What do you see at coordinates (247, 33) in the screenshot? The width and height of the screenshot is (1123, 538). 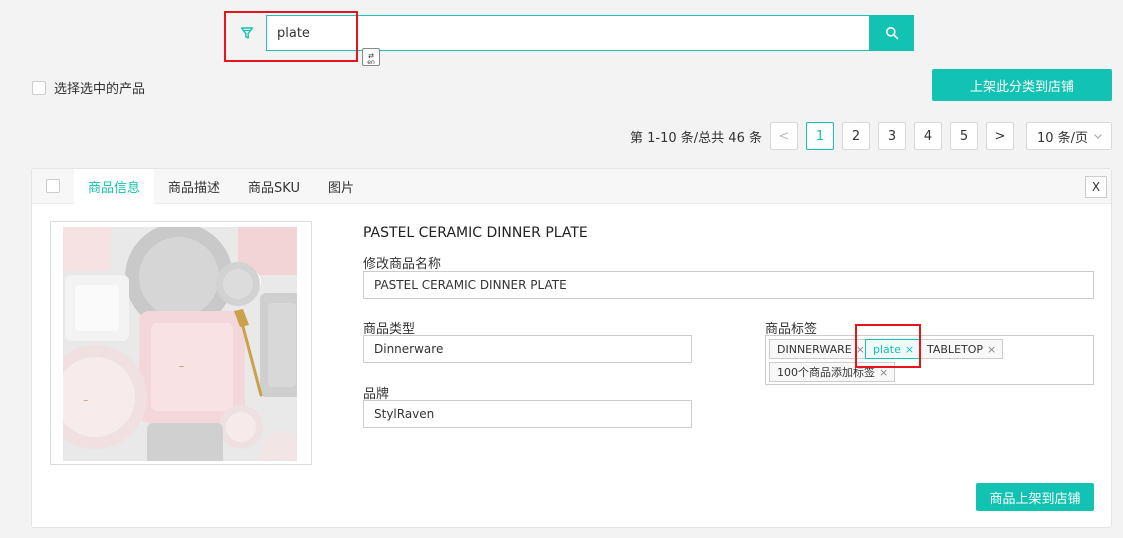 I see `filter-icon` at bounding box center [247, 33].